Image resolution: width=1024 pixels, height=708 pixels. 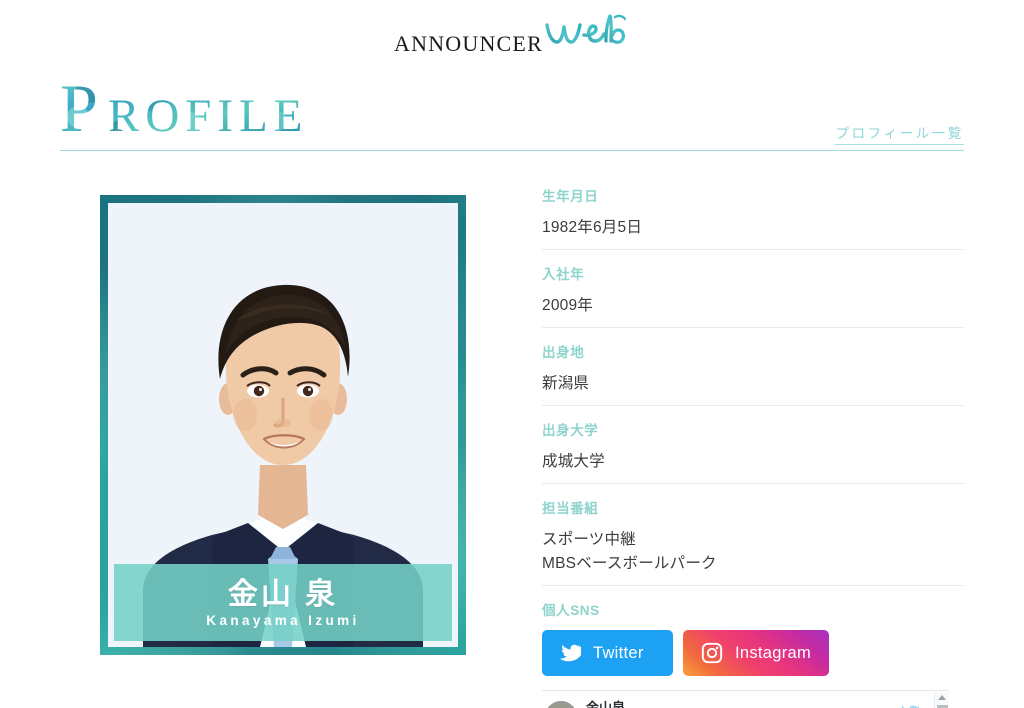 I want to click on field-value: 成城大学, so click(x=573, y=462).